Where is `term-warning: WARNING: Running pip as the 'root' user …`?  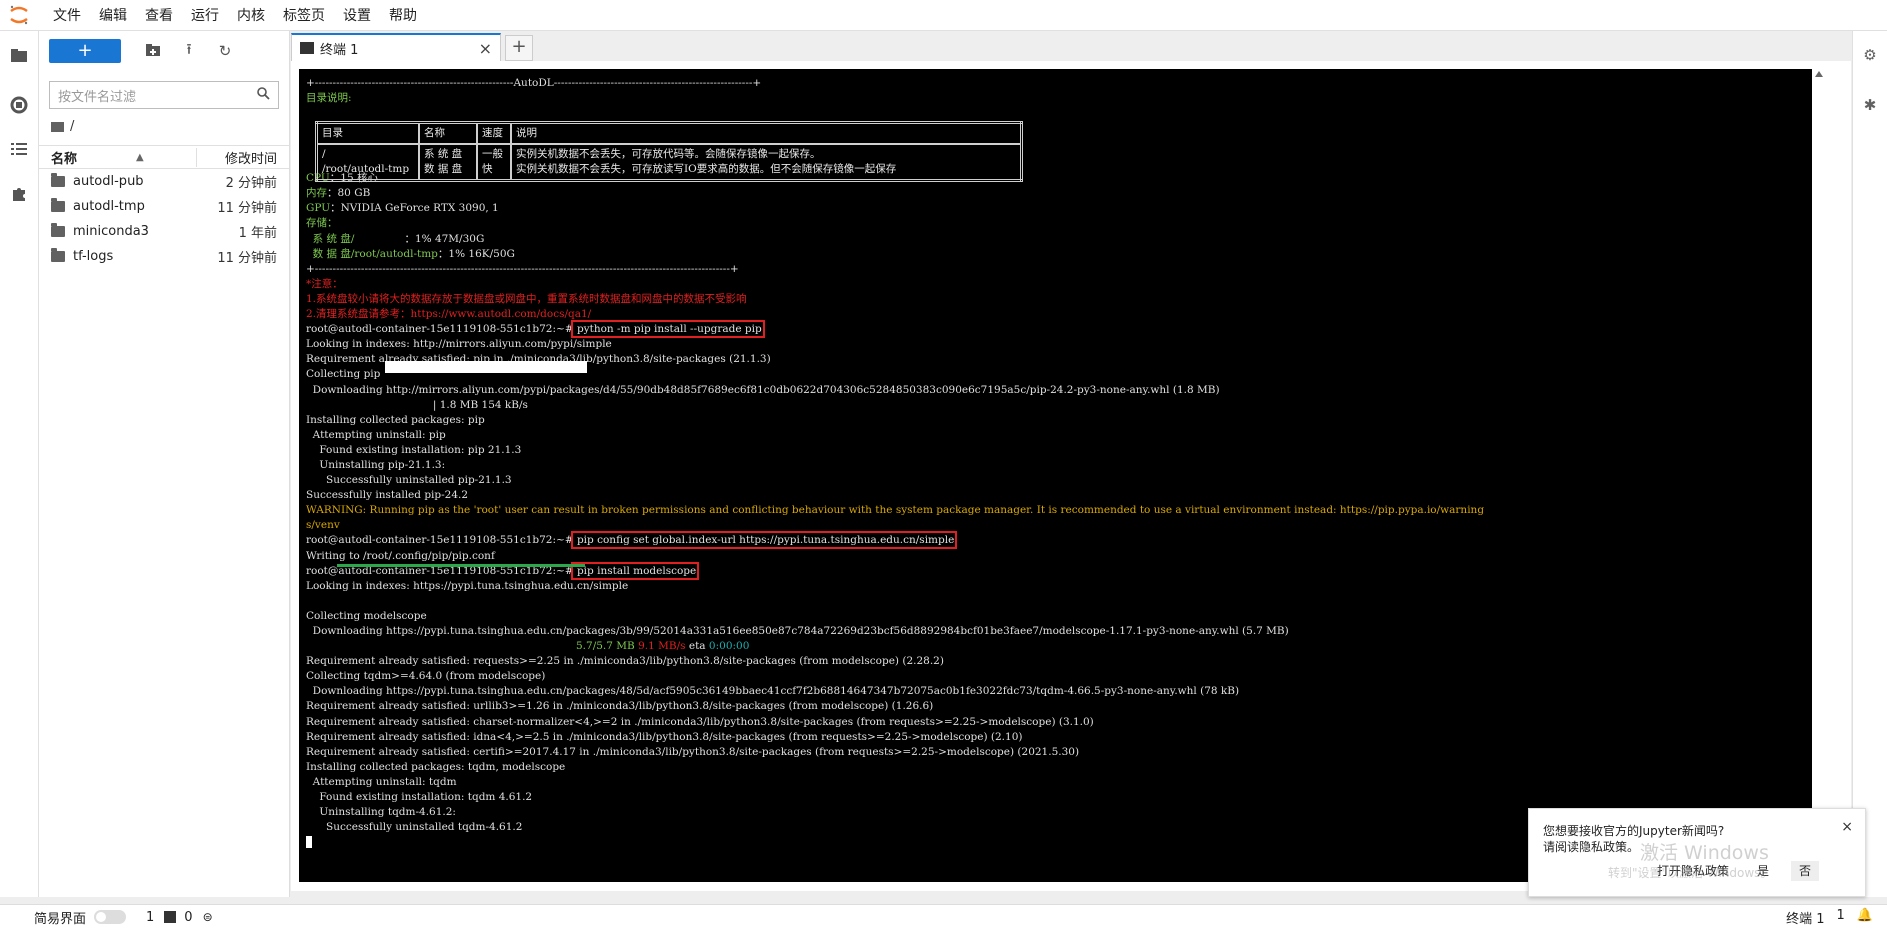 term-warning: WARNING: Running pip as the 'root' user … is located at coordinates (895, 510).